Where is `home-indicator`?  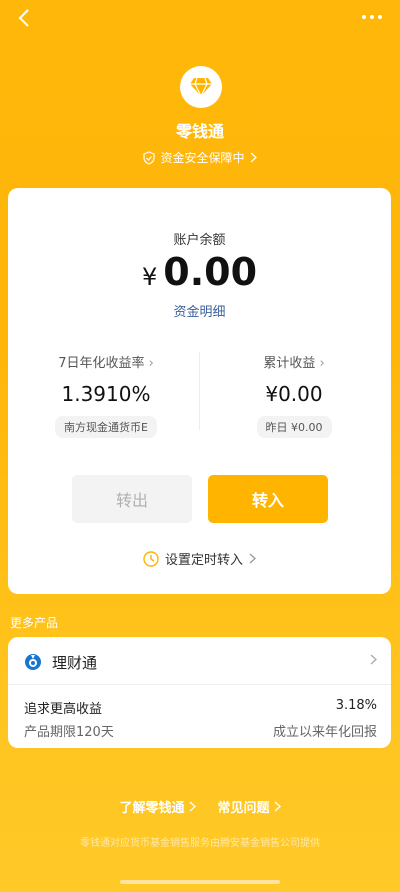
home-indicator is located at coordinates (200, 882).